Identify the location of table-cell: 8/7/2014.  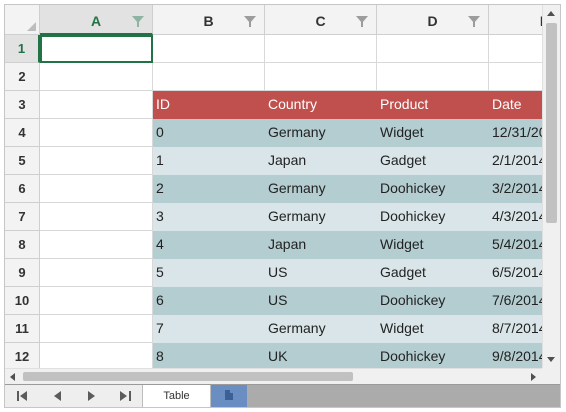
(515, 329).